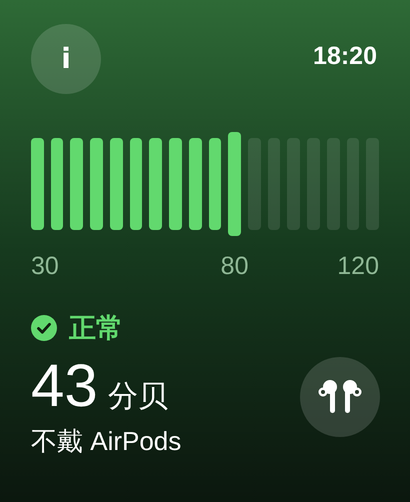 This screenshot has height=502, width=410. Describe the element at coordinates (66, 59) in the screenshot. I see `info-button: i` at that location.